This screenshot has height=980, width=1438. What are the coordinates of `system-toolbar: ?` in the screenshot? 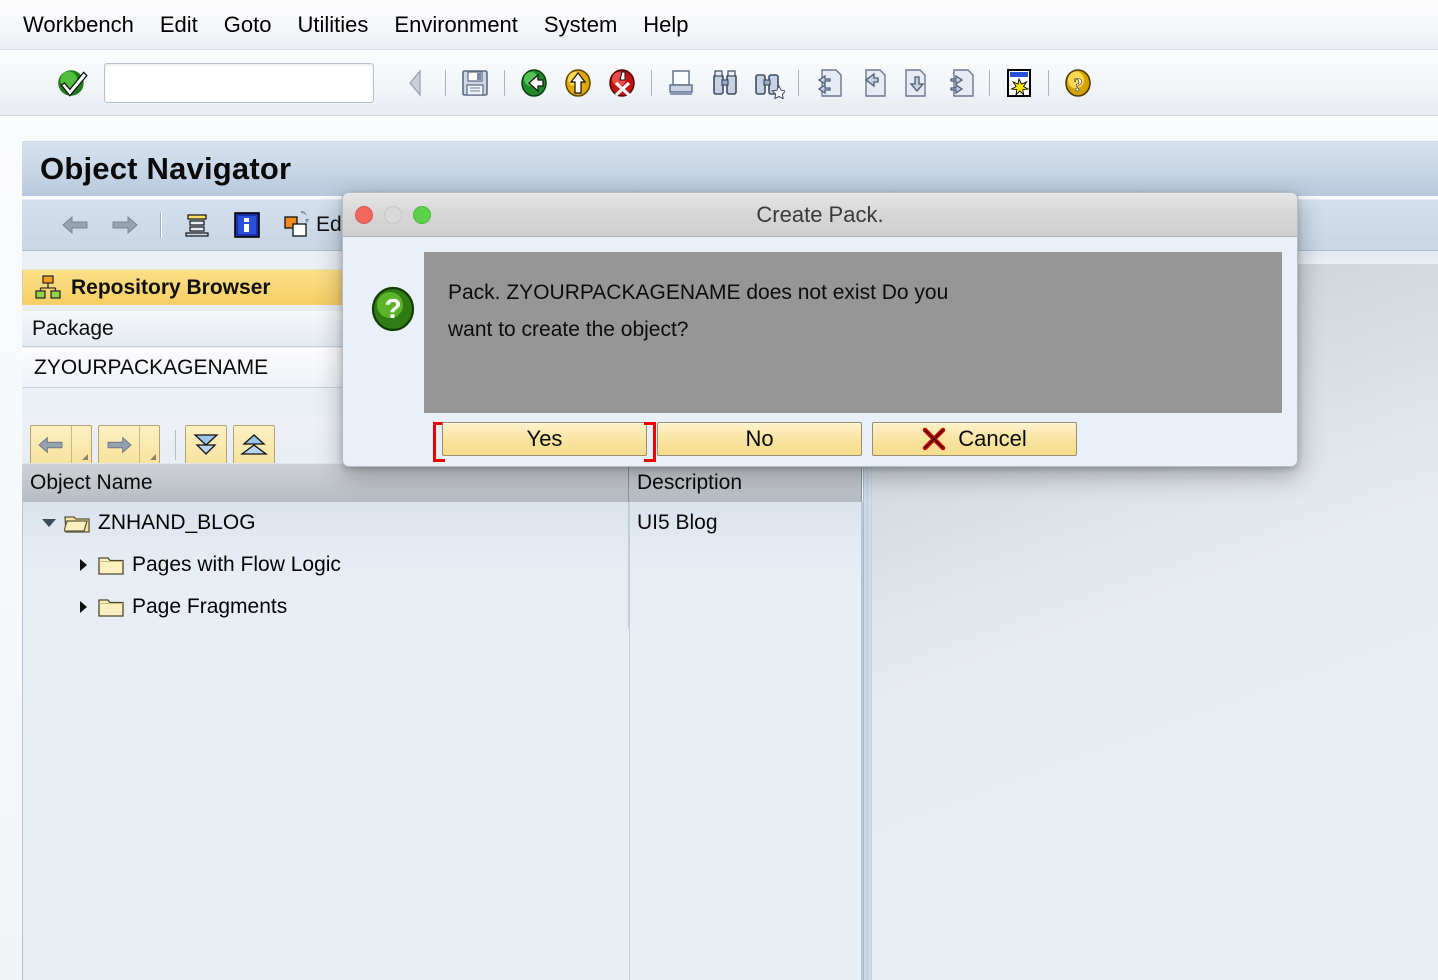 It's located at (719, 83).